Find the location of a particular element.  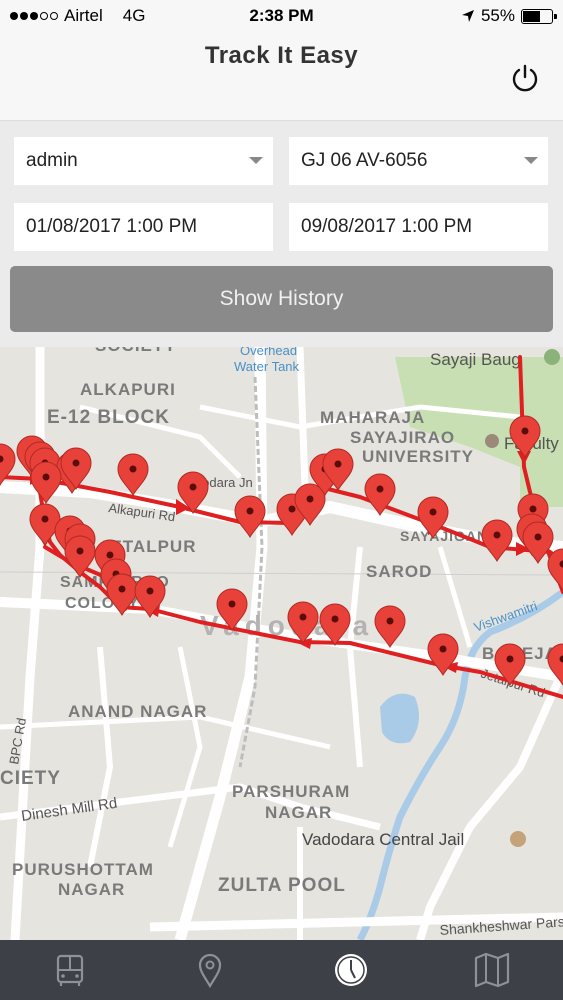

battery-icon is located at coordinates (539, 16).